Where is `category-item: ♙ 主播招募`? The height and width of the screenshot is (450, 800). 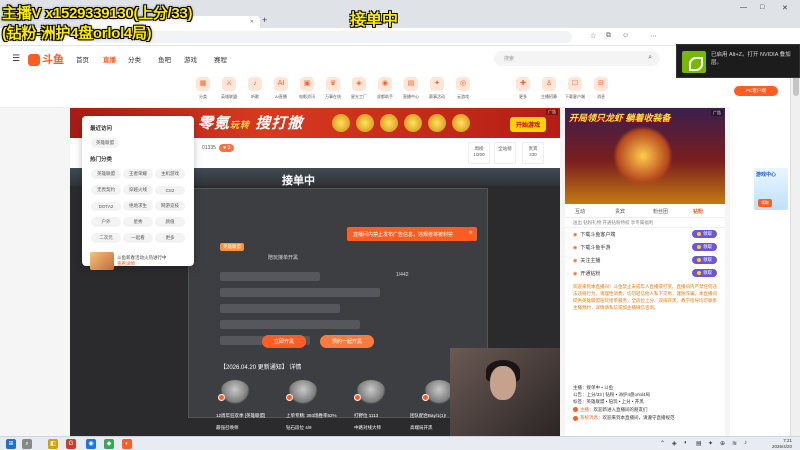
category-item: ♙ 主播招募 is located at coordinates (549, 88).